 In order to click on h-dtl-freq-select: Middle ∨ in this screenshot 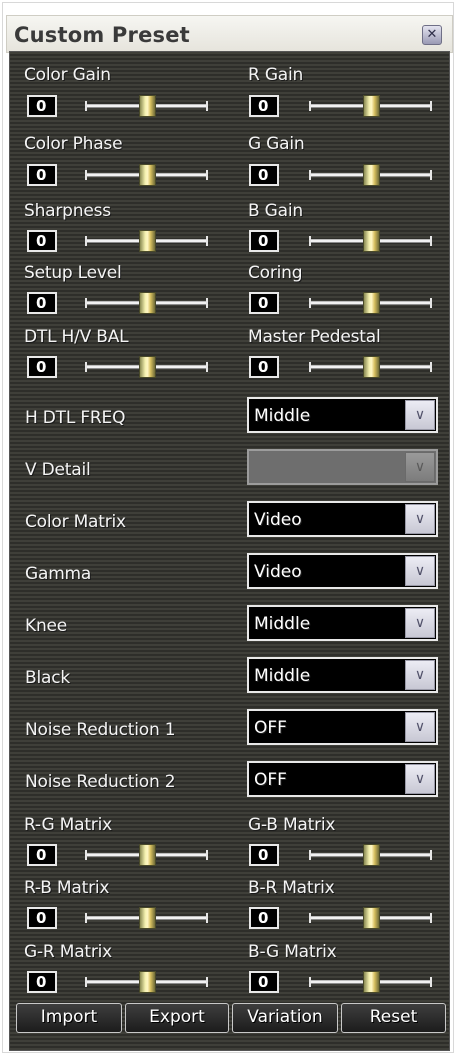, I will do `click(342, 415)`.